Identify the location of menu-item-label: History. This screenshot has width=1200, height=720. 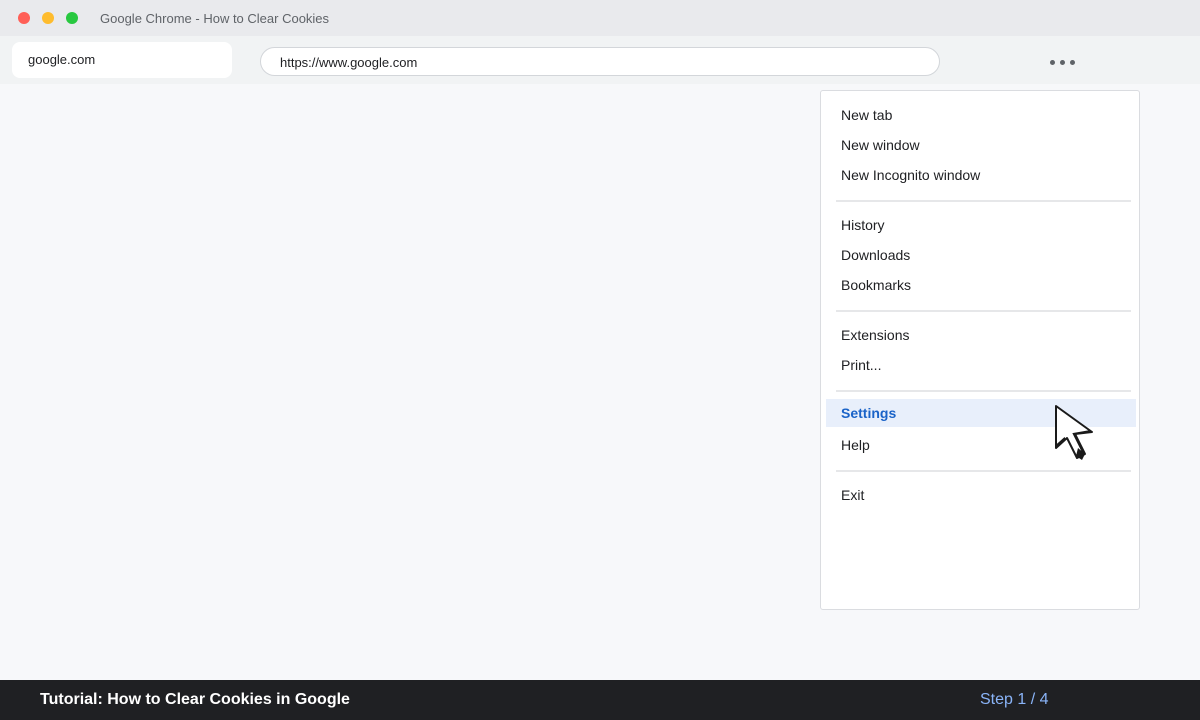
(863, 225).